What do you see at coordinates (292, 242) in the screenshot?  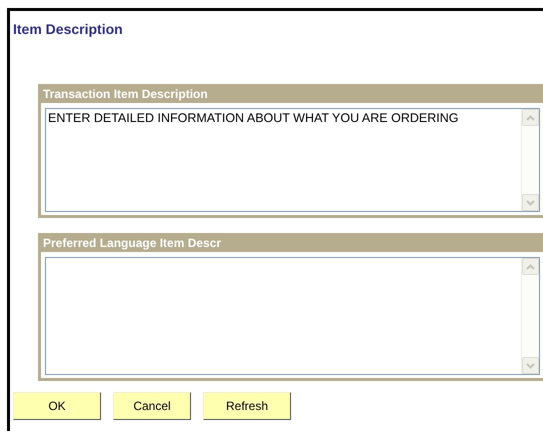 I see `section-header: Preferred Language Item Descr` at bounding box center [292, 242].